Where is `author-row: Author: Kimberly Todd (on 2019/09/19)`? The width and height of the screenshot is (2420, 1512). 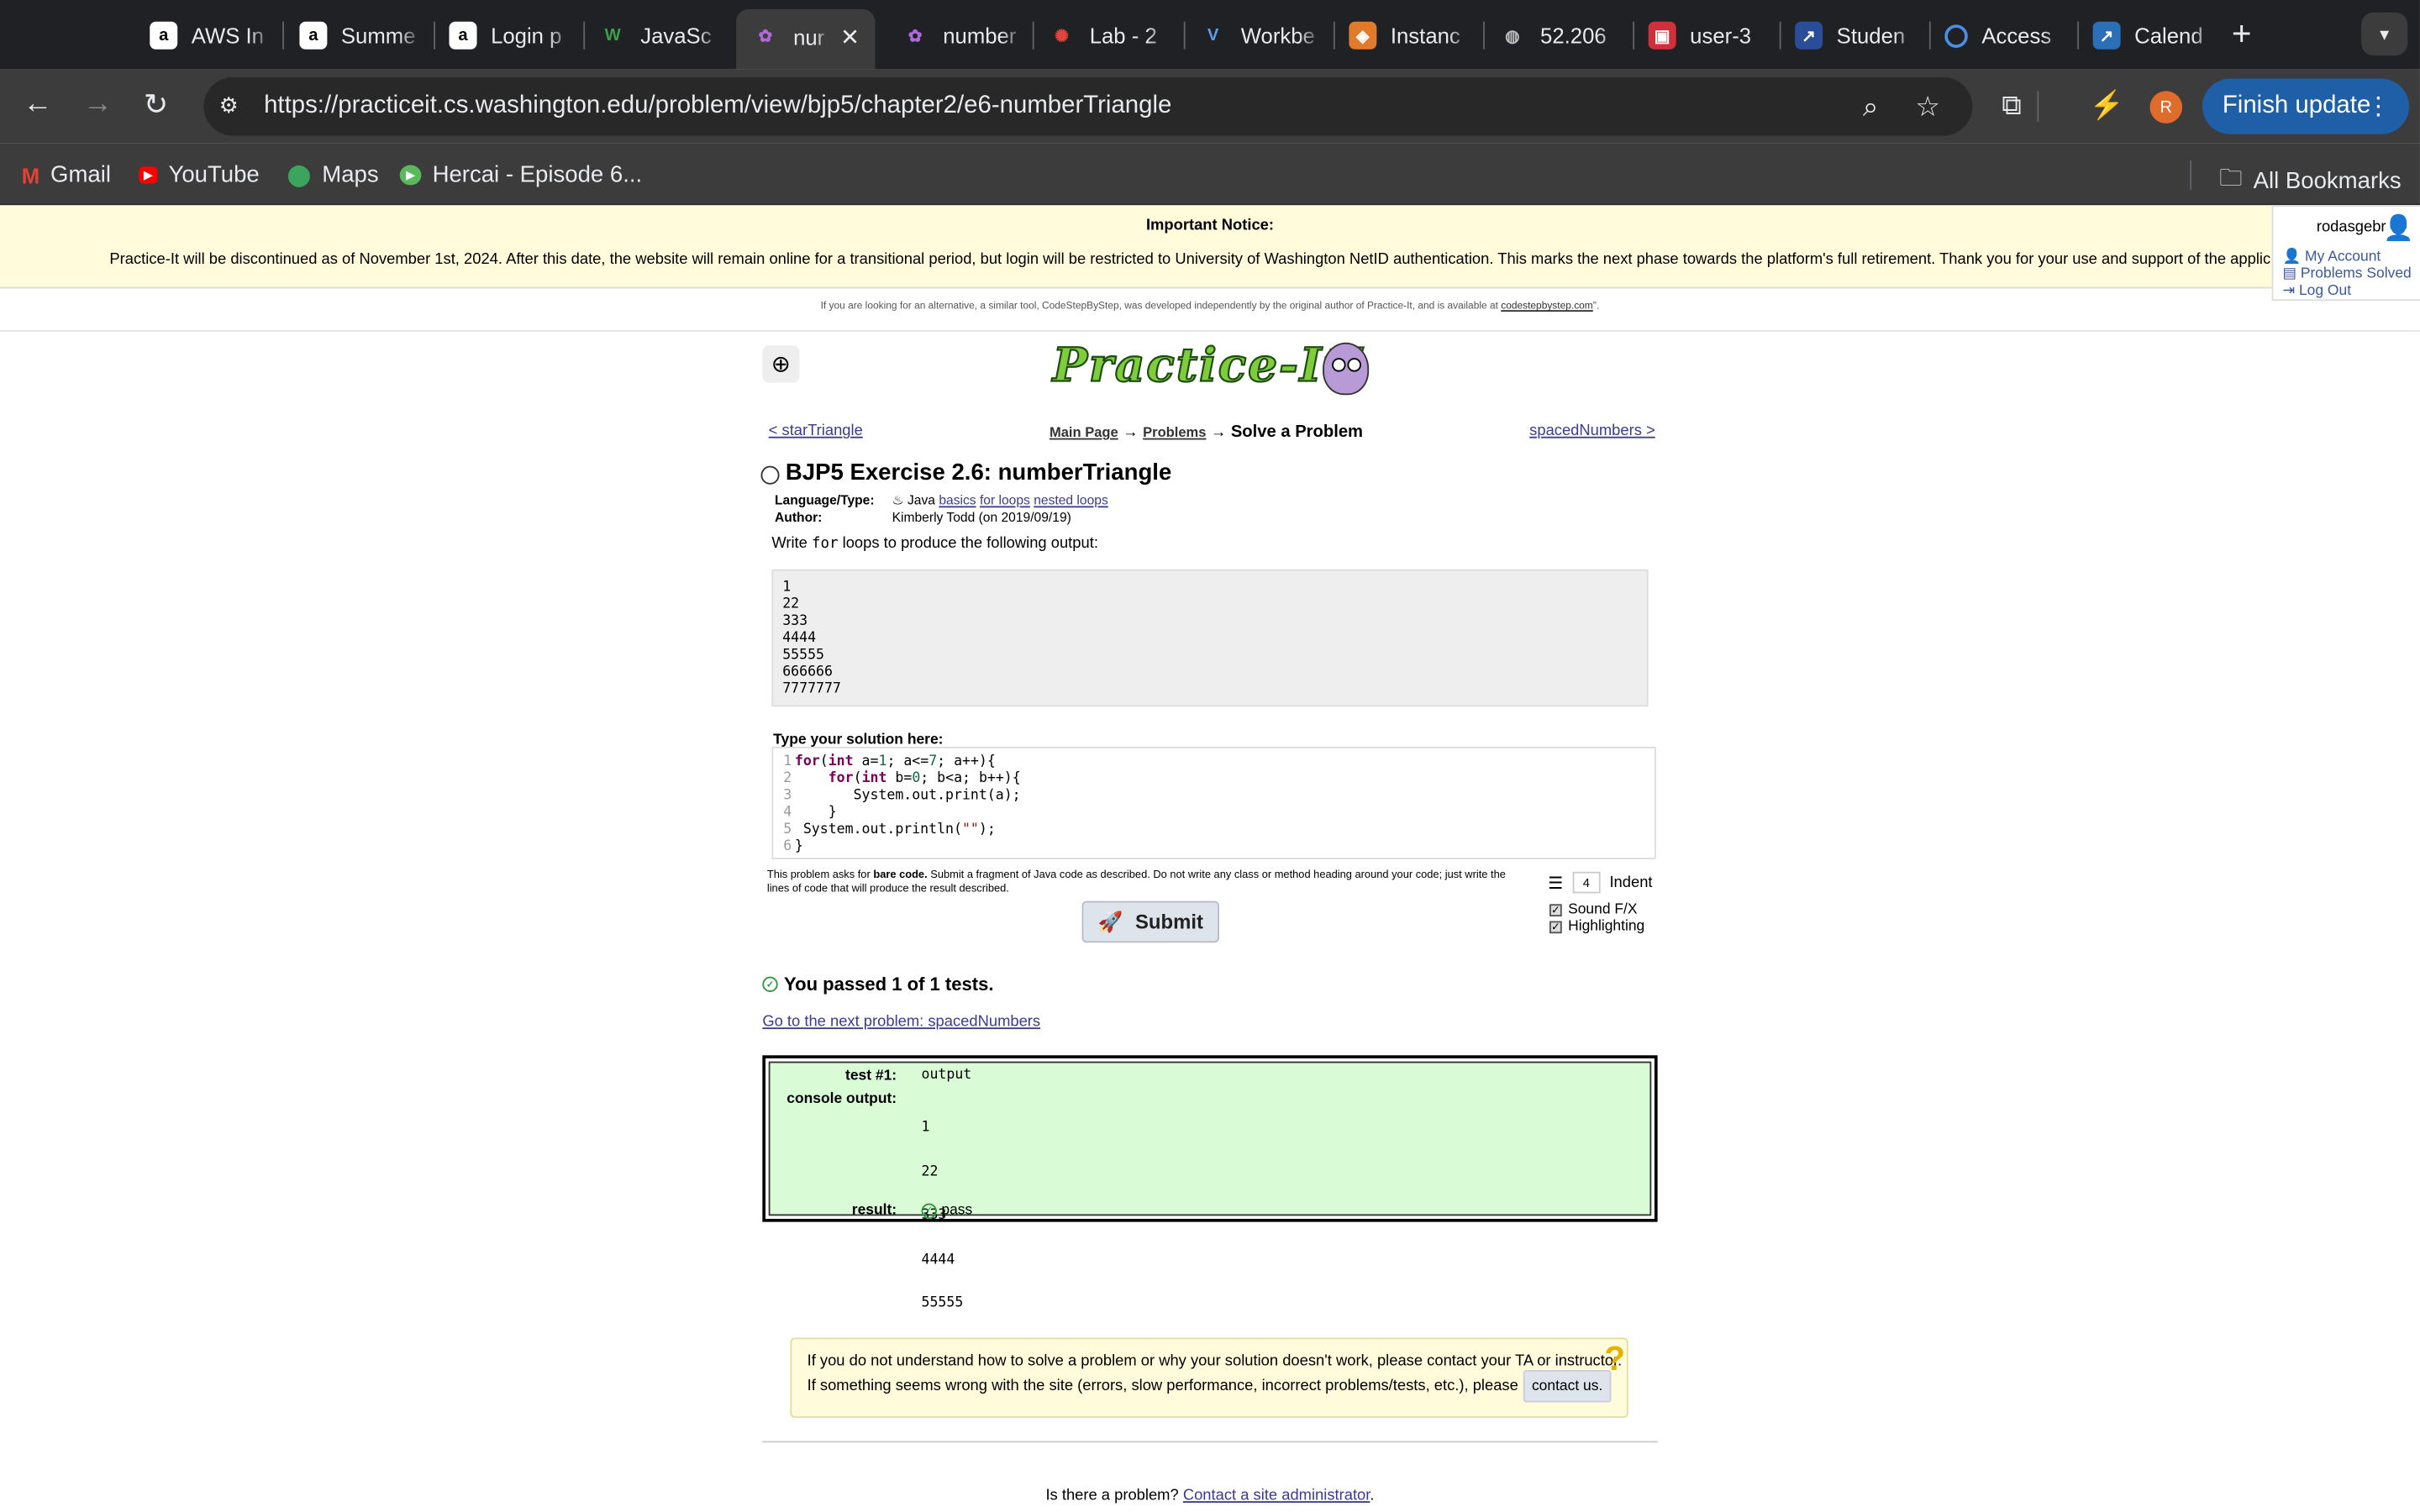 author-row: Author: Kimberly Todd (on 2019/09/19) is located at coordinates (923, 517).